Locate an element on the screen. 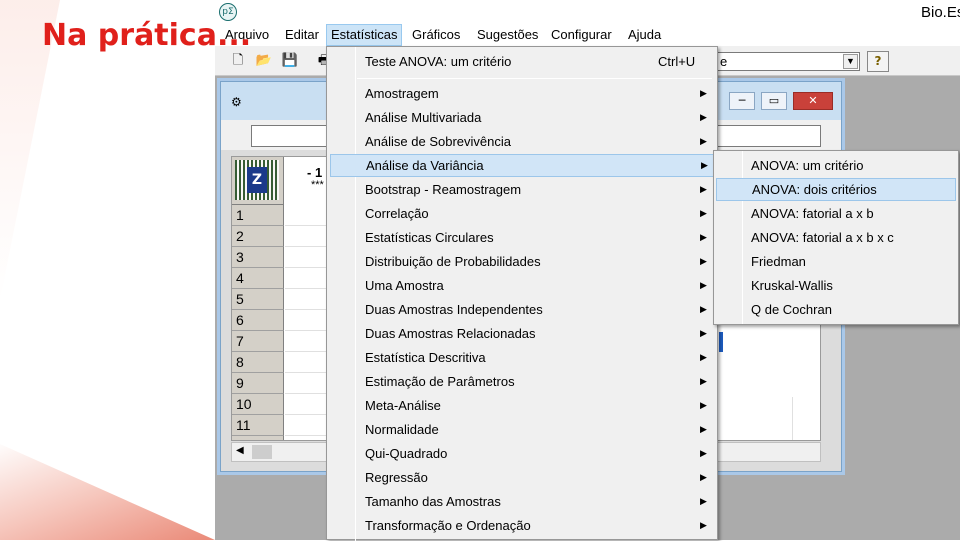 This screenshot has width=960, height=541. grid-corner: Z is located at coordinates (258, 181).